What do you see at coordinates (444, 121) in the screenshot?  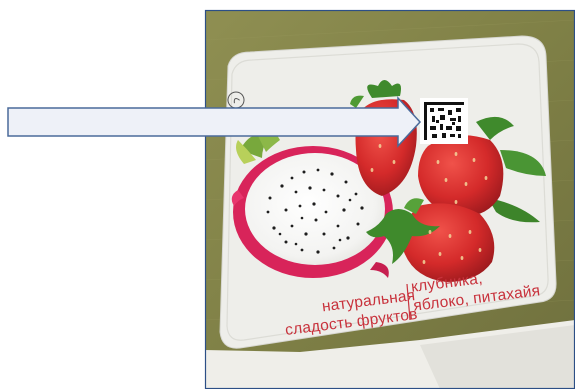 I see `qr-code-icon` at bounding box center [444, 121].